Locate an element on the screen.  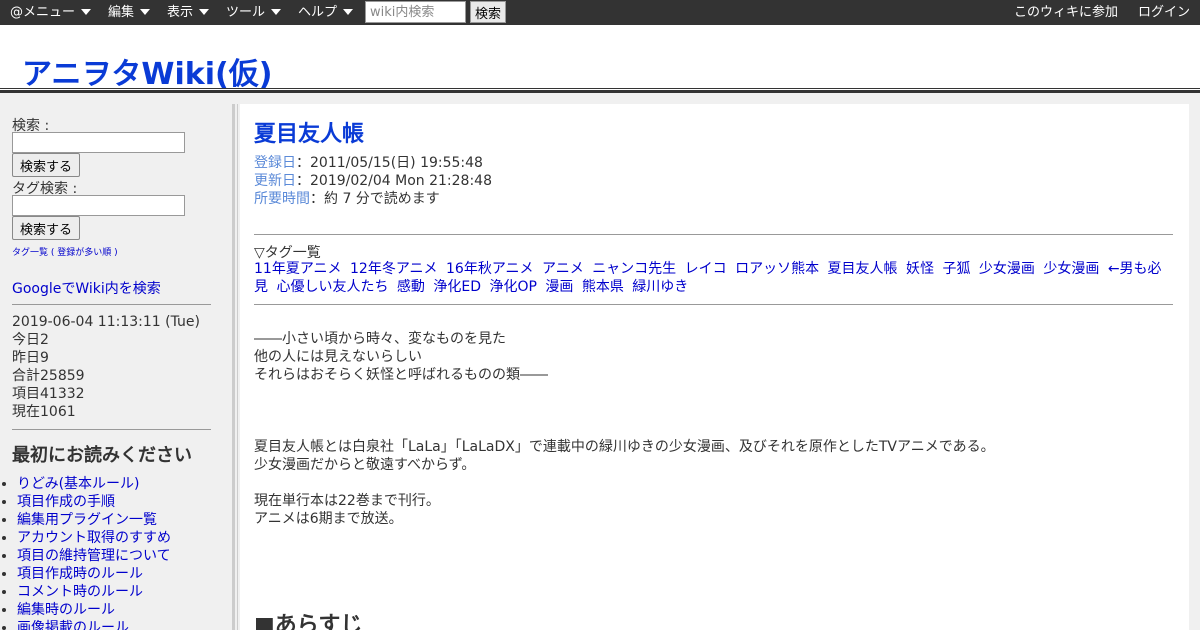
tag-link: 夏目友人帳 is located at coordinates (863, 269).